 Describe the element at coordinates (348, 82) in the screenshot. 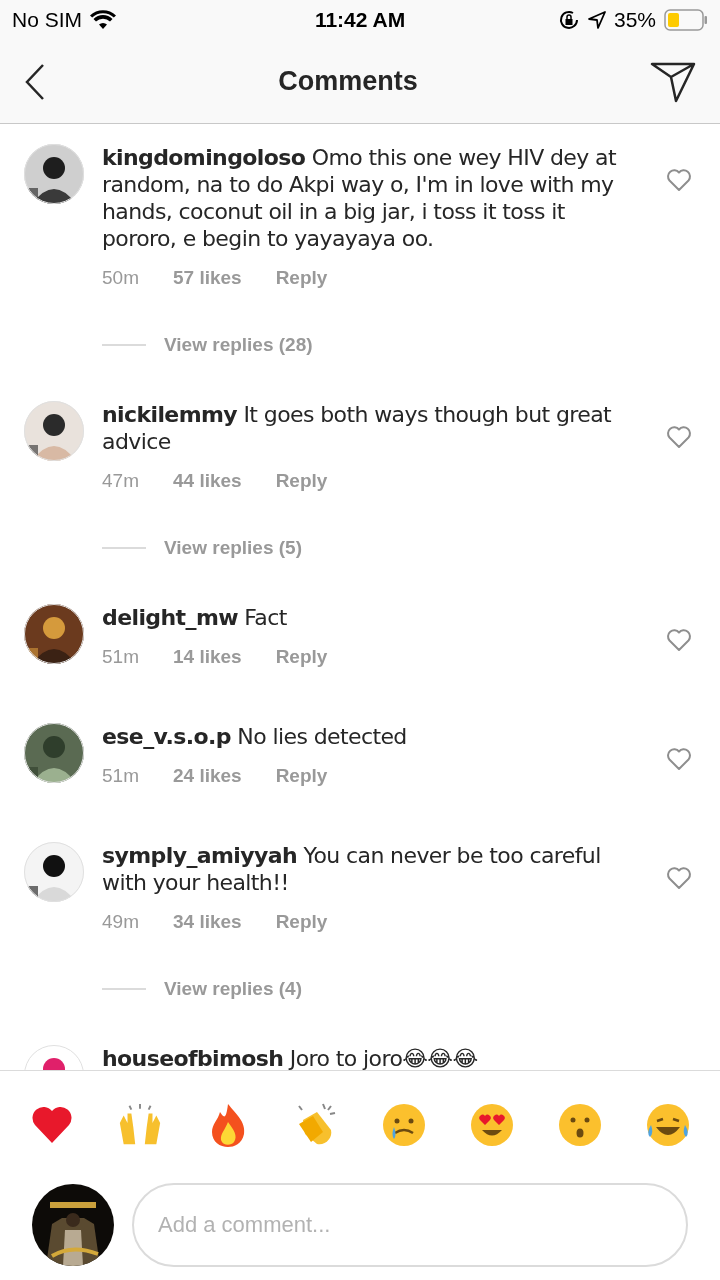

I see `page-title: Comments` at that location.